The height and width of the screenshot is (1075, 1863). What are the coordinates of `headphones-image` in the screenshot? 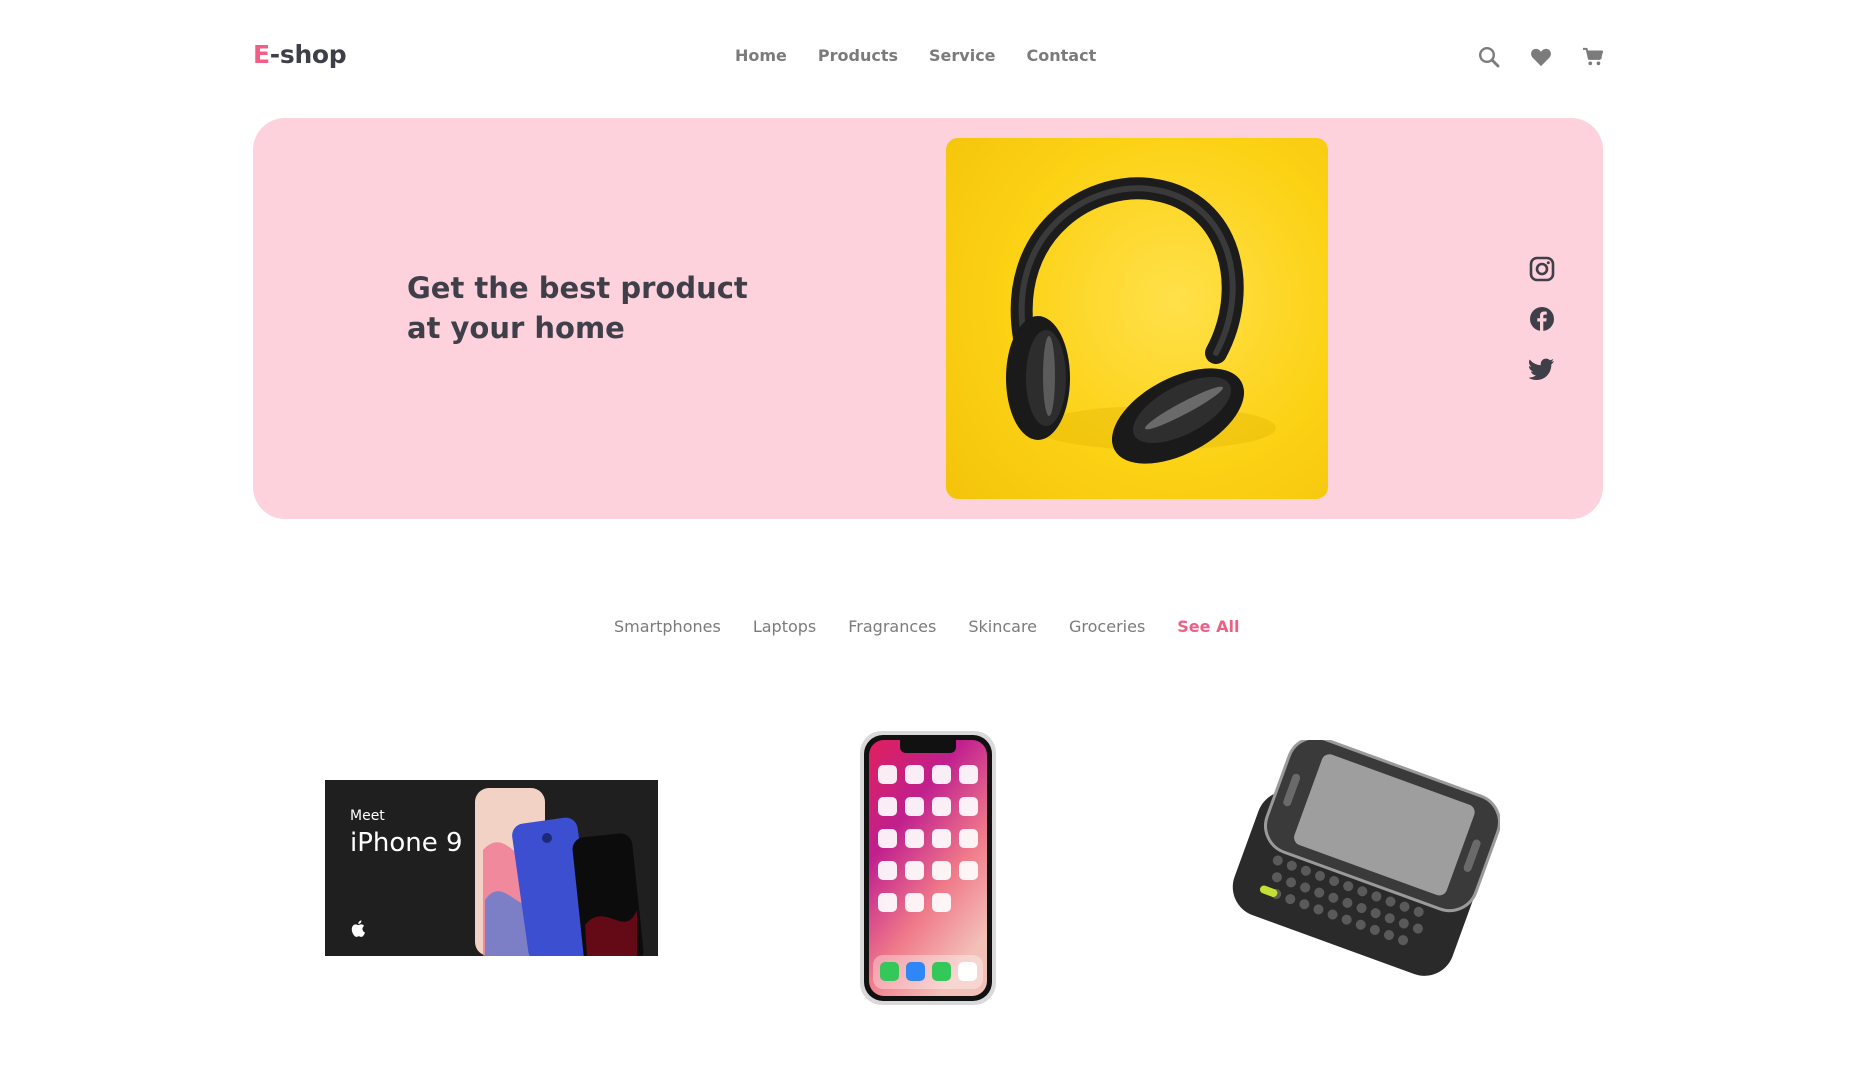 It's located at (1137, 318).